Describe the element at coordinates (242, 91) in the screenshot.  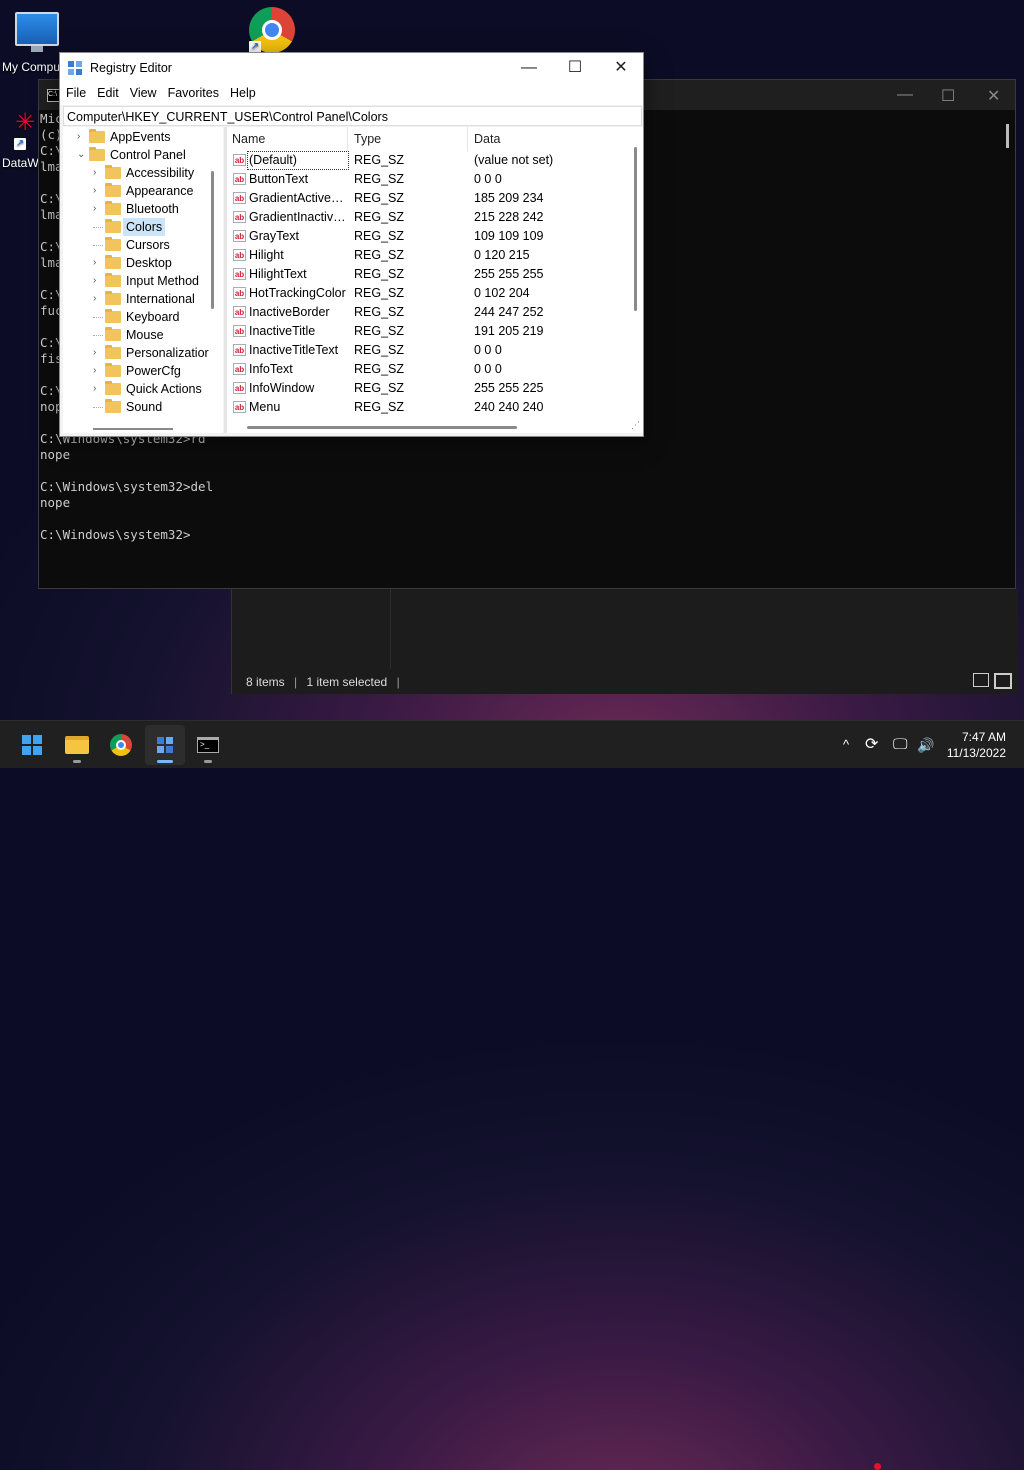
I see `menu-help: Help` at that location.